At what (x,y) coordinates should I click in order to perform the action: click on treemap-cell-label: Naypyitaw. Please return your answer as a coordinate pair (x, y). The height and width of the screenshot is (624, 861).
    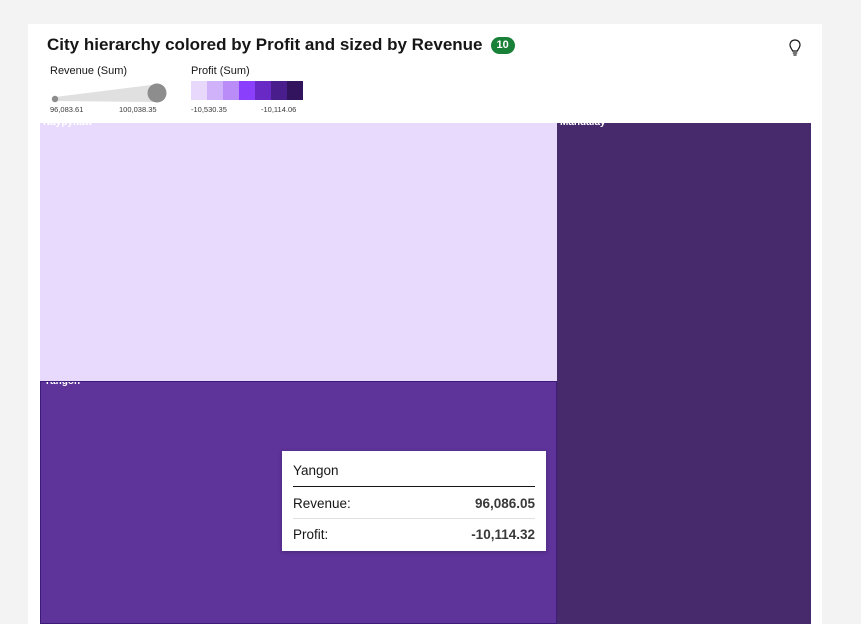
    Looking at the image, I should click on (67, 125).